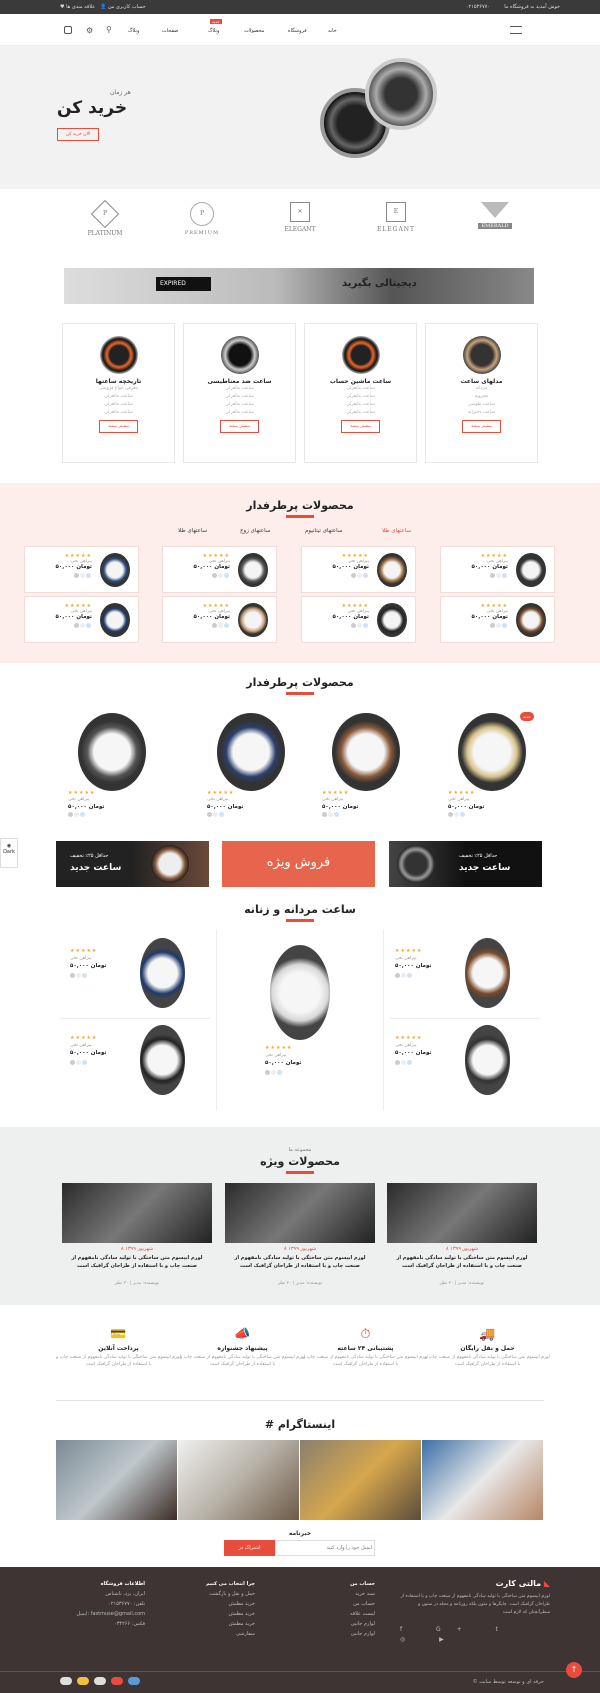 The height and width of the screenshot is (1693, 600). What do you see at coordinates (396, 531) in the screenshot?
I see `tab-gold: ساعتهای طلا` at bounding box center [396, 531].